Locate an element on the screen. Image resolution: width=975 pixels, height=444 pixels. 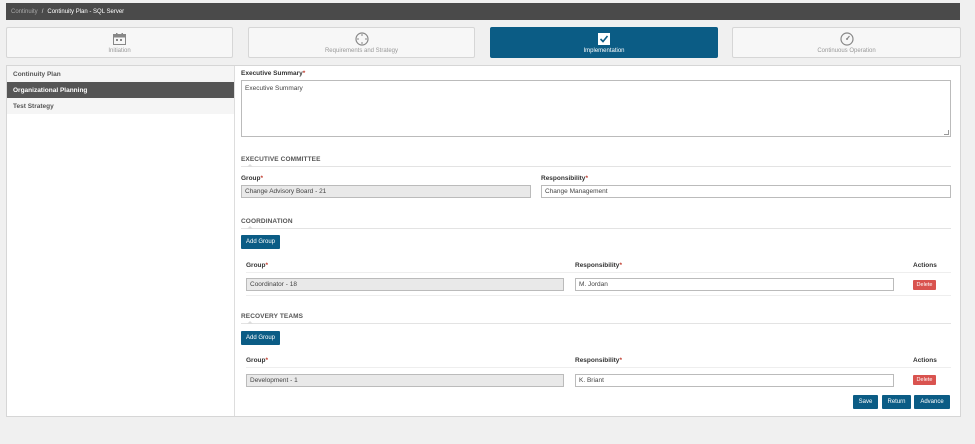
step-initiation: Initiation is located at coordinates (119, 42).